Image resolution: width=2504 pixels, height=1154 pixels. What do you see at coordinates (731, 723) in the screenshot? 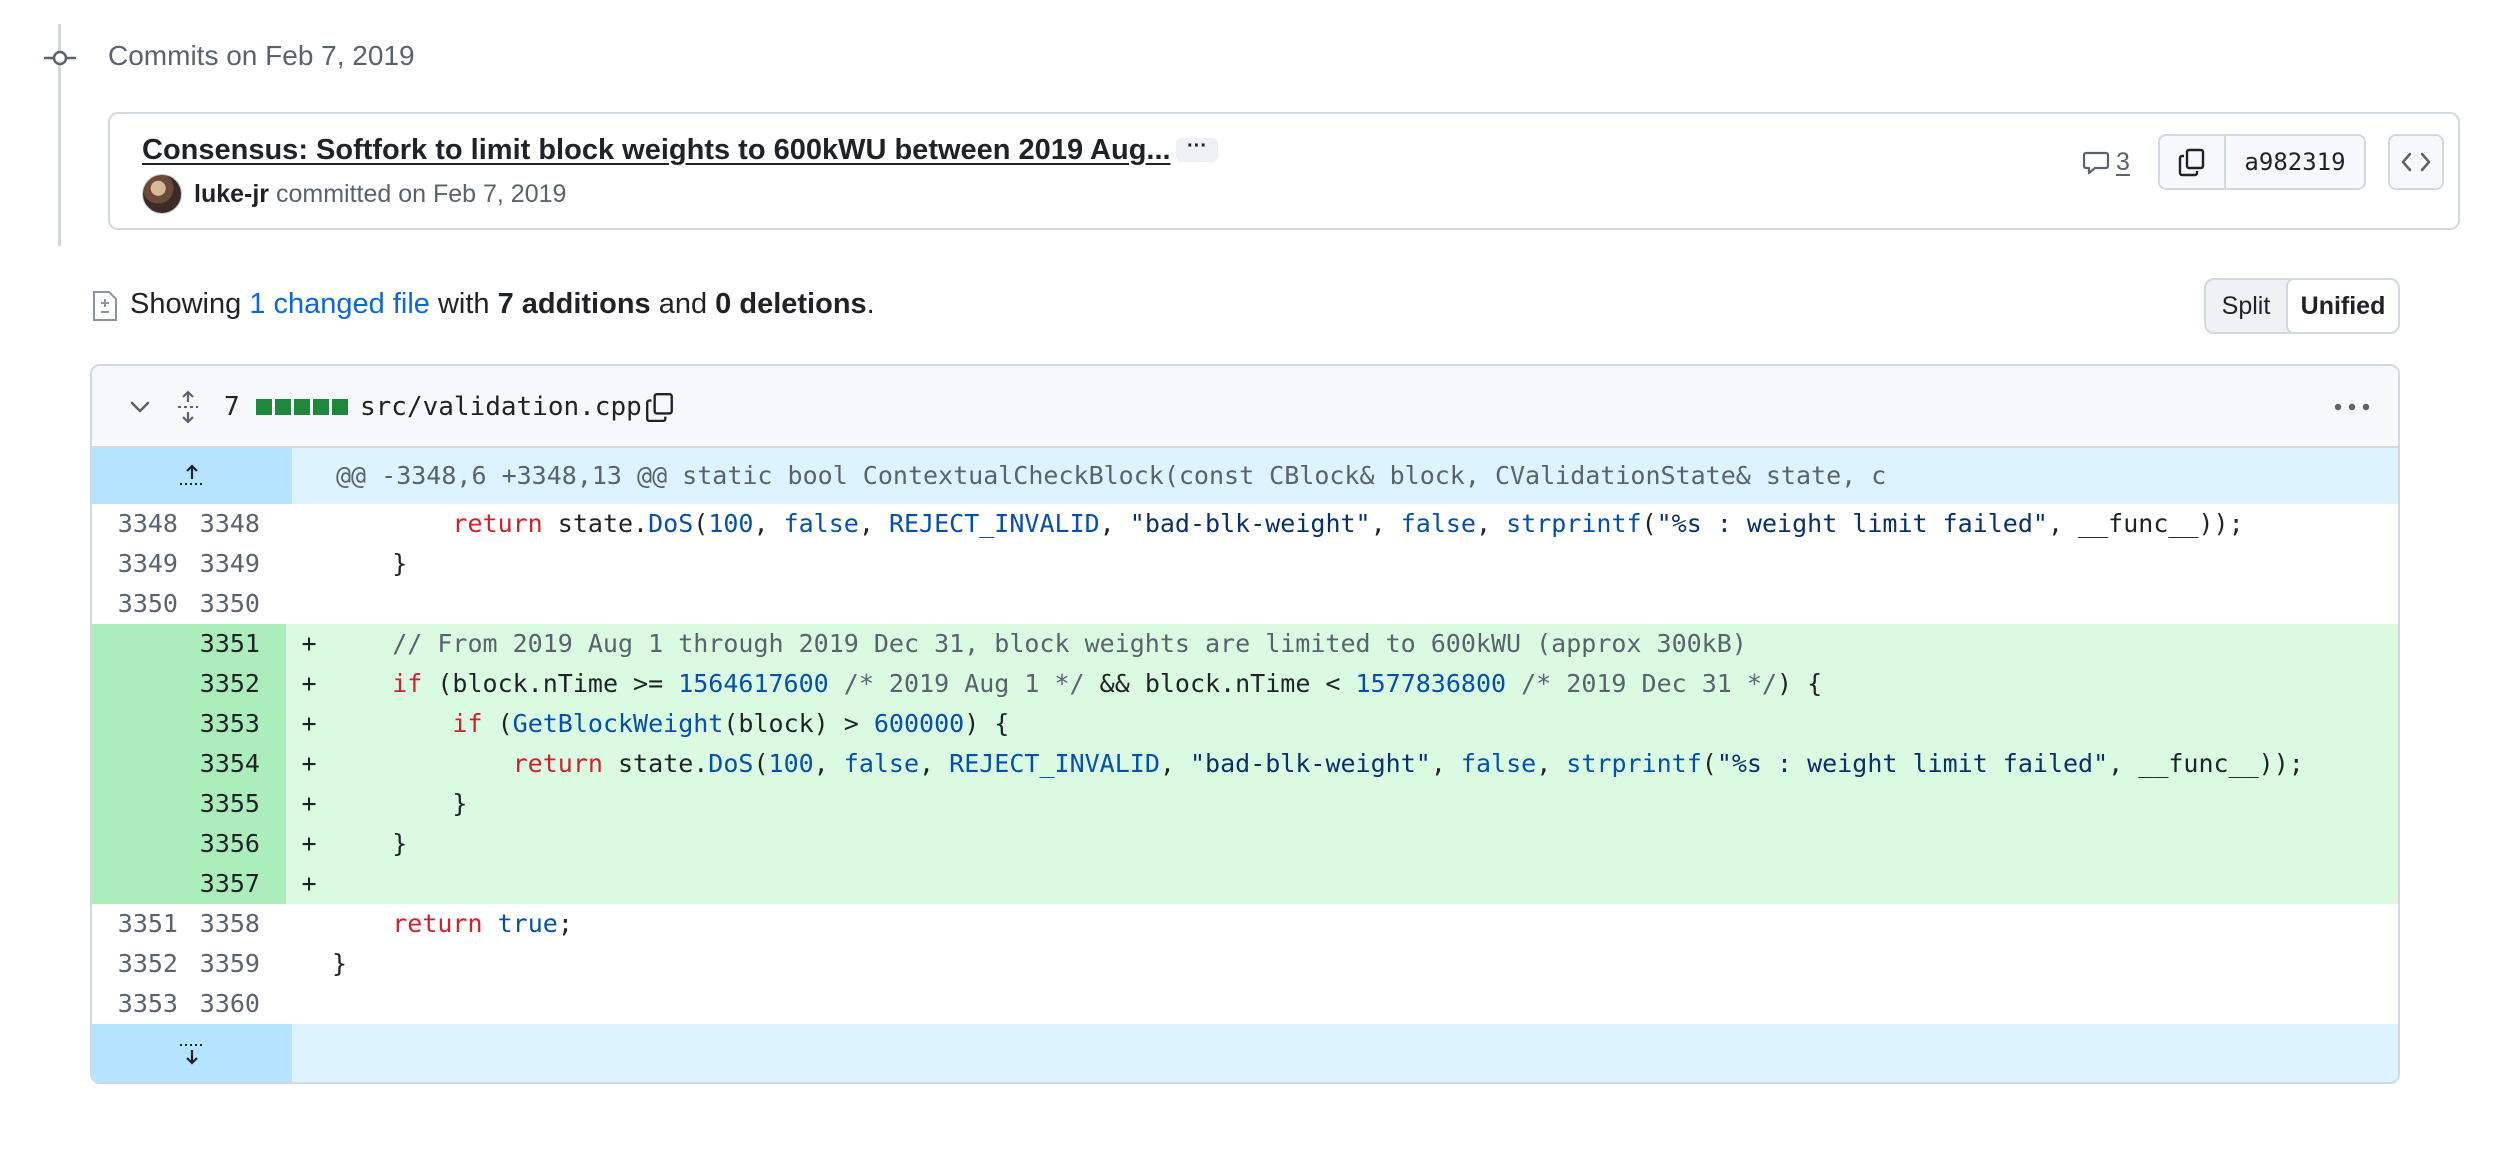
I see `code-line: if (GetBlockWeight(block) > 600000) {` at bounding box center [731, 723].